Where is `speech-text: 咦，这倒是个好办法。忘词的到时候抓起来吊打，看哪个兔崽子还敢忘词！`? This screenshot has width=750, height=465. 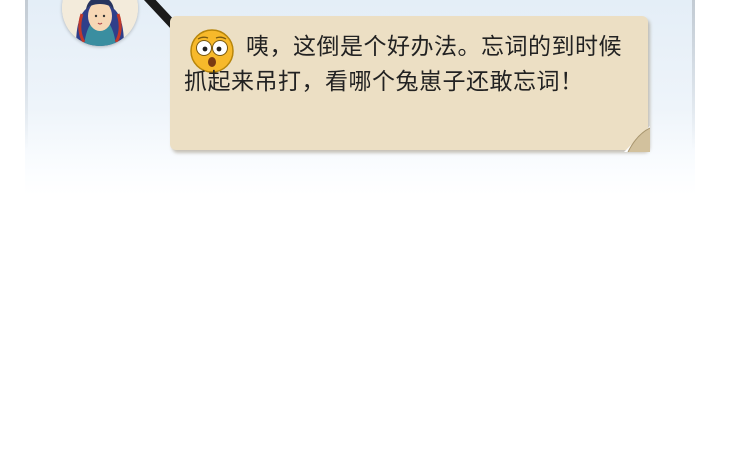 speech-text: 咦，这倒是个好办法。忘词的到时候抓起来吊打，看哪个兔崽子还敢忘词！ is located at coordinates (403, 64).